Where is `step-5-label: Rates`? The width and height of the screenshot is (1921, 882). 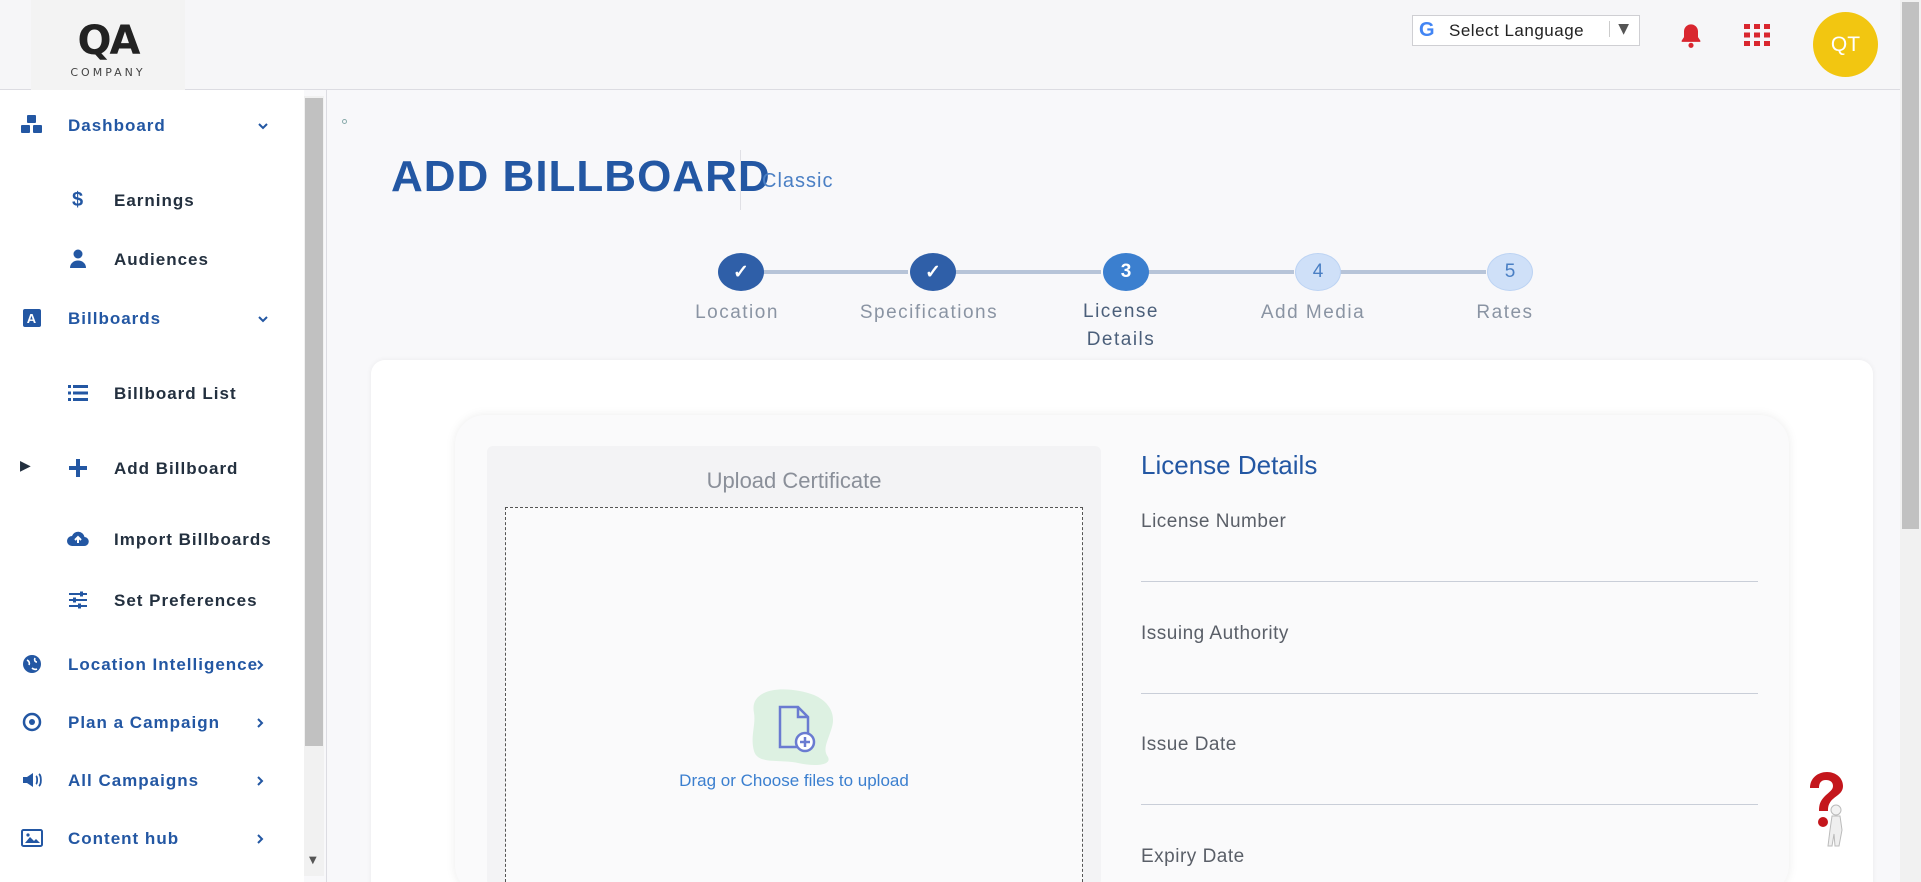
step-5-label: Rates is located at coordinates (1505, 312).